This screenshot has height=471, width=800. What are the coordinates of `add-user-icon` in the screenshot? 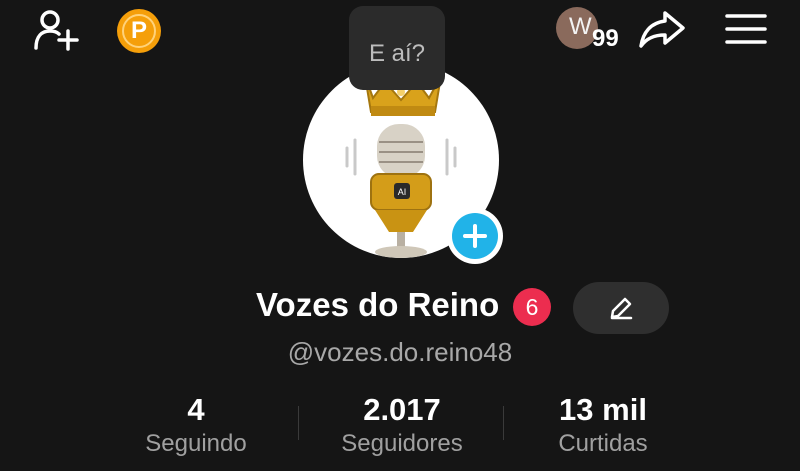 It's located at (56, 30).